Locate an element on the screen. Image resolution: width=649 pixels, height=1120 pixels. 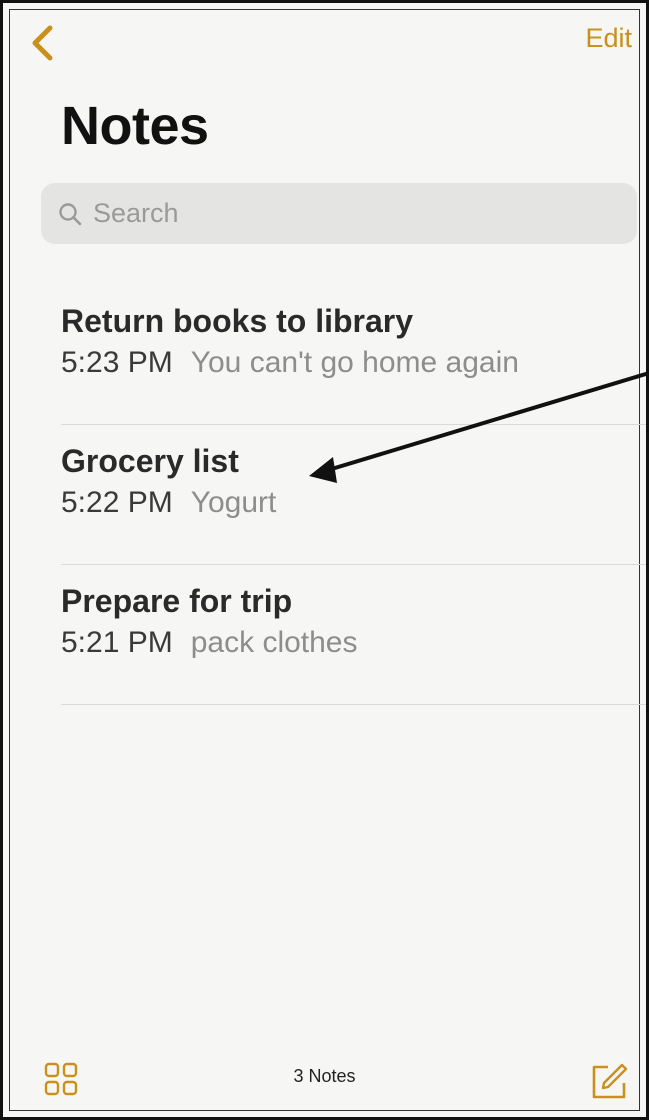
note-meta: 5:21 PM pack clothes is located at coordinates (353, 643).